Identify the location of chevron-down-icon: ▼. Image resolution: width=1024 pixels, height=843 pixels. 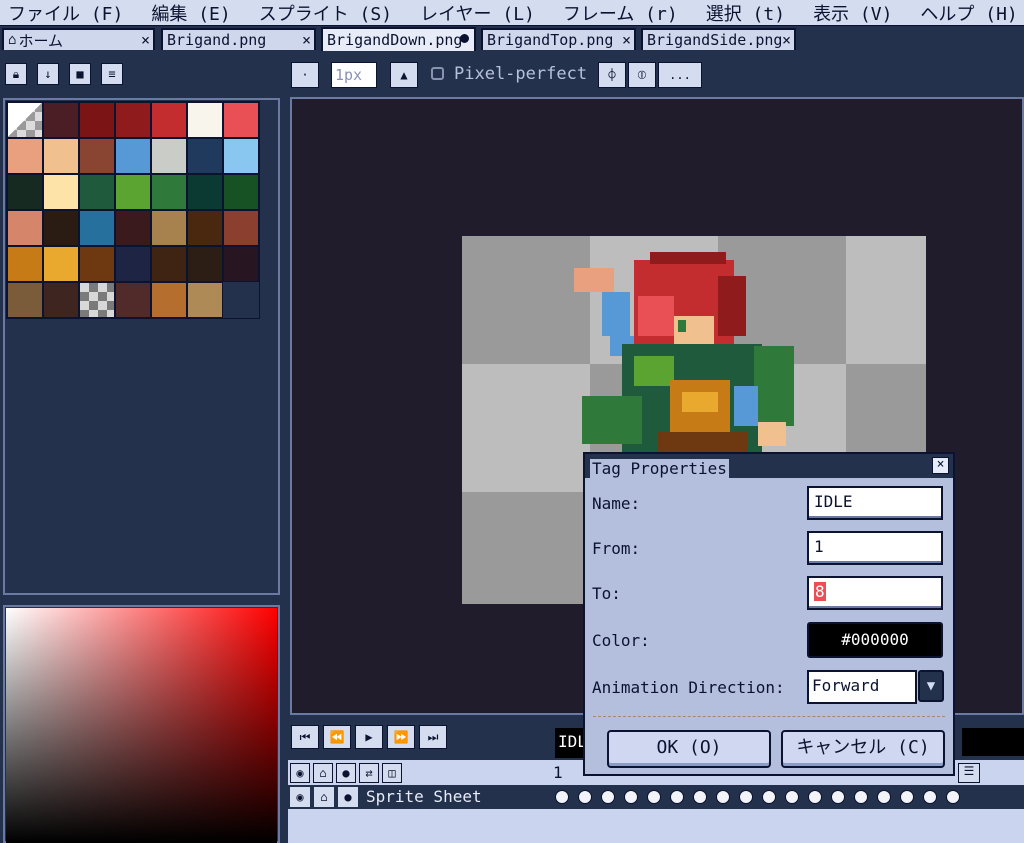
(931, 686).